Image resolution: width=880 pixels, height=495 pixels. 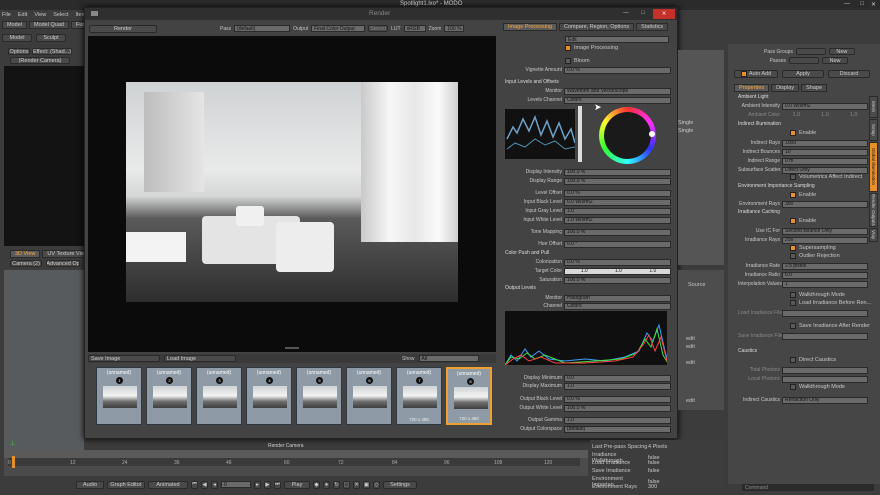 I want to click on command-input: Command, so click(x=808, y=487).